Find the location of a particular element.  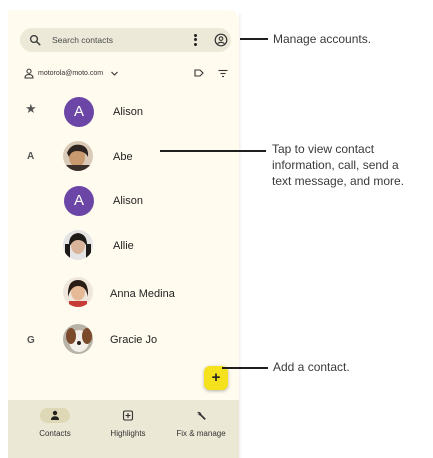

device-edge is located at coordinates (240, 236).